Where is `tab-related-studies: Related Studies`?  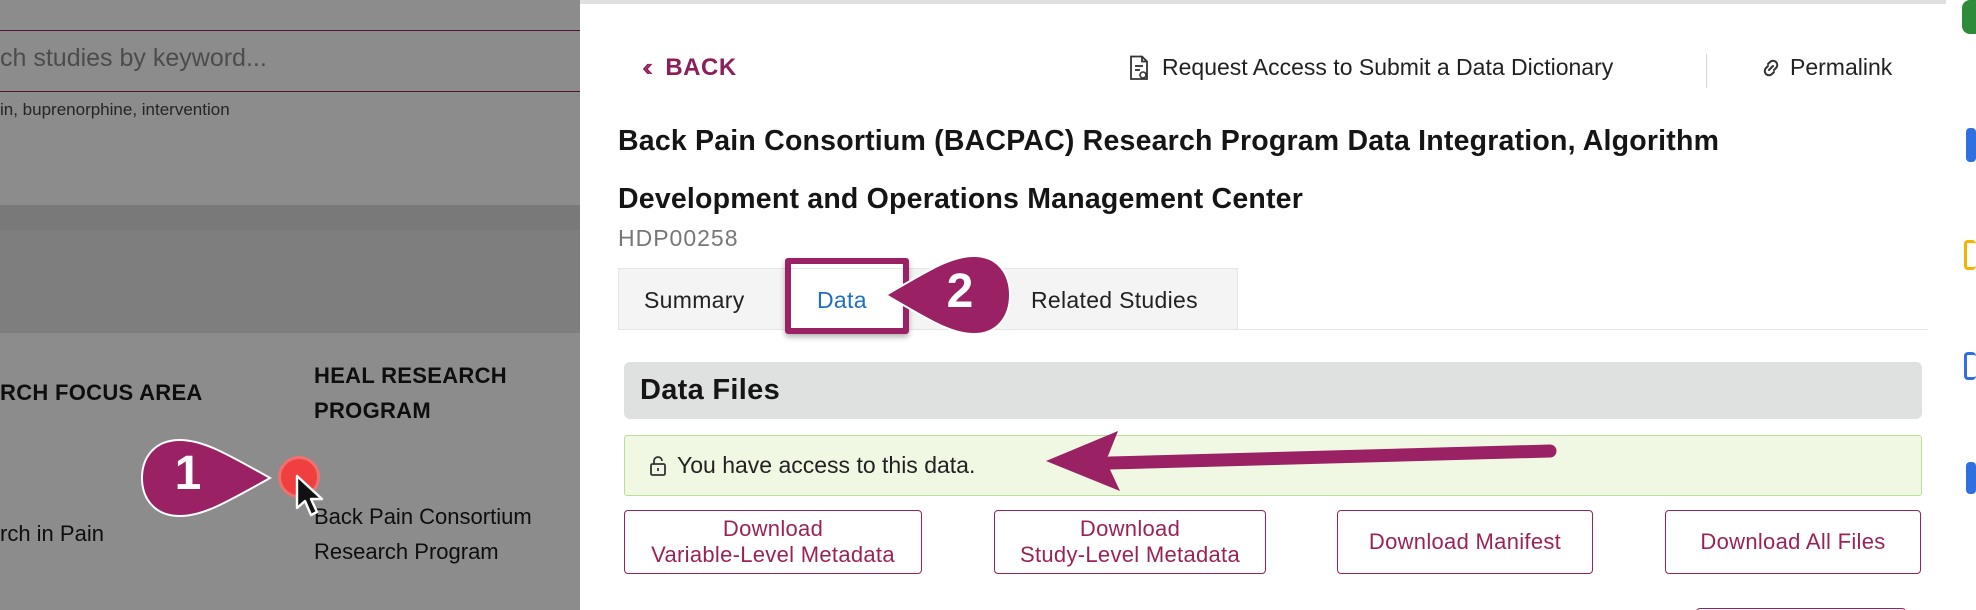
tab-related-studies: Related Studies is located at coordinates (1114, 300).